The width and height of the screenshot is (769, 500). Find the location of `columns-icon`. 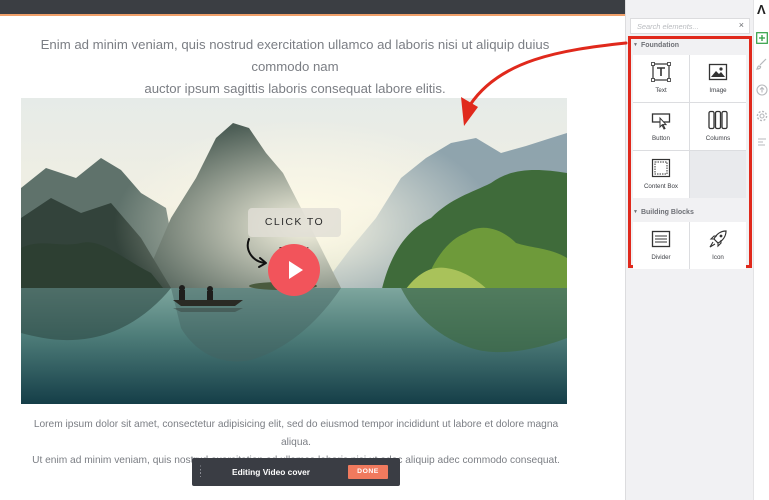

columns-icon is located at coordinates (718, 120).